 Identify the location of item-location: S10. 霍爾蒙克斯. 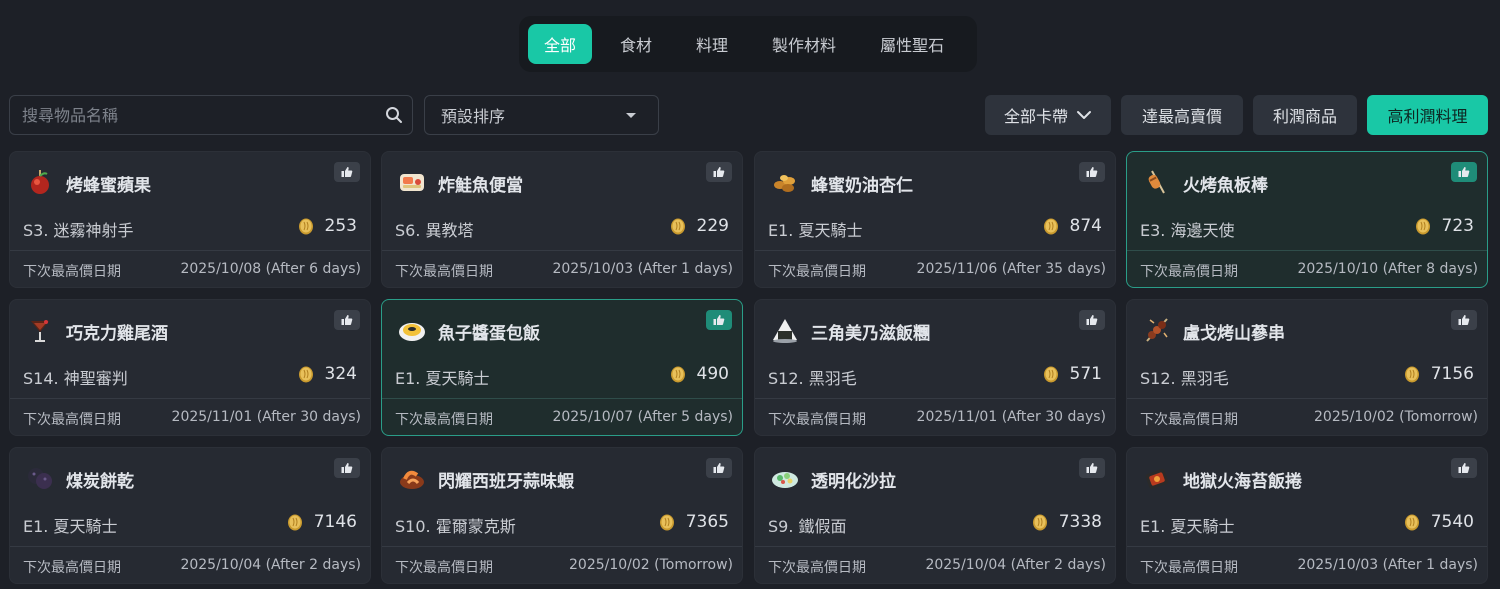
(455, 526).